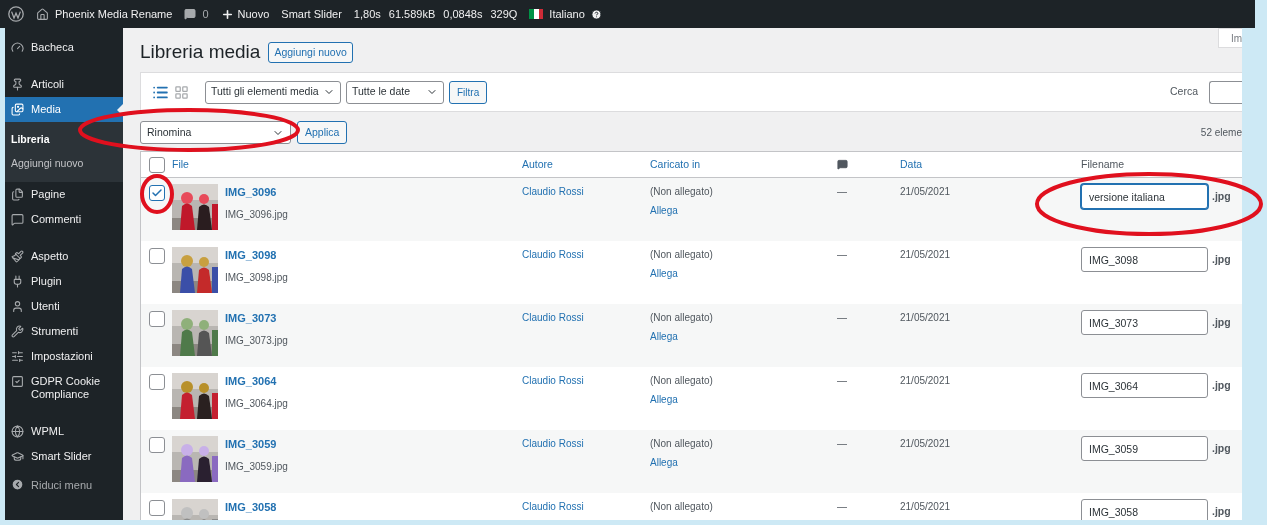 Image resolution: width=1267 pixels, height=525 pixels. Describe the element at coordinates (64, 219) in the screenshot. I see `sidebar-item: Commenti` at that location.